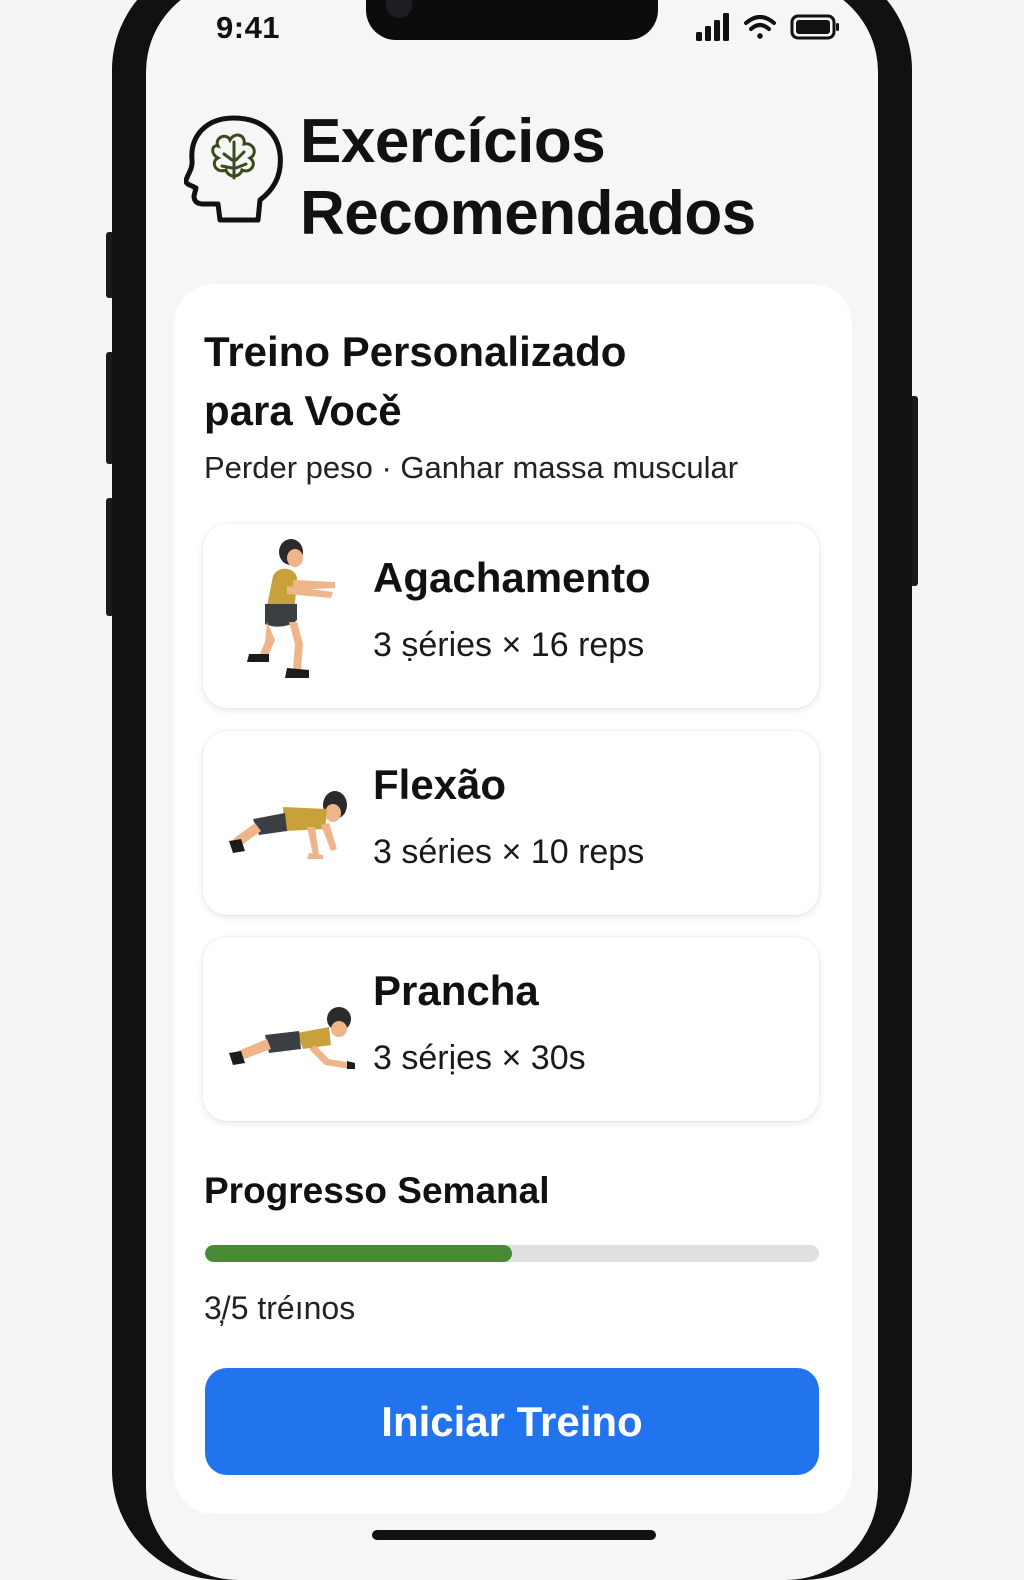  What do you see at coordinates (712, 27) in the screenshot?
I see `signal-icon` at bounding box center [712, 27].